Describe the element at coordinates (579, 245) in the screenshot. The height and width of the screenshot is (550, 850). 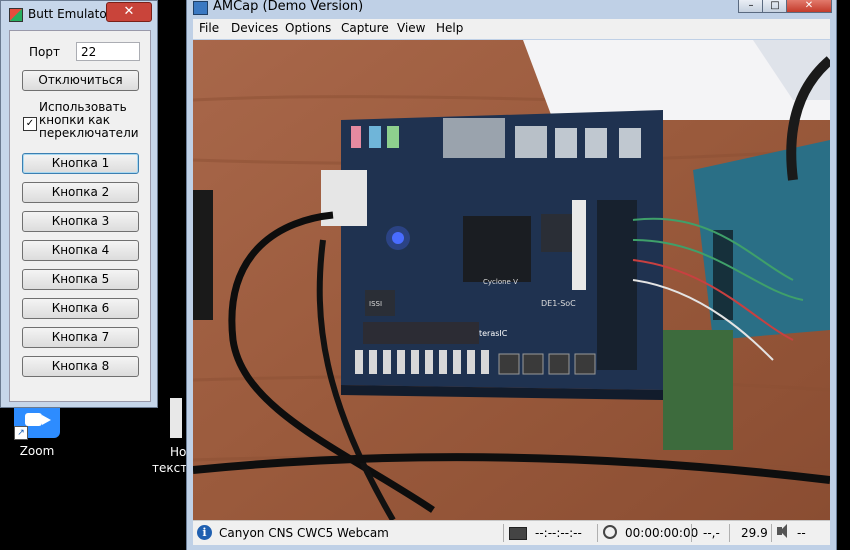
I see `board-sticker` at that location.